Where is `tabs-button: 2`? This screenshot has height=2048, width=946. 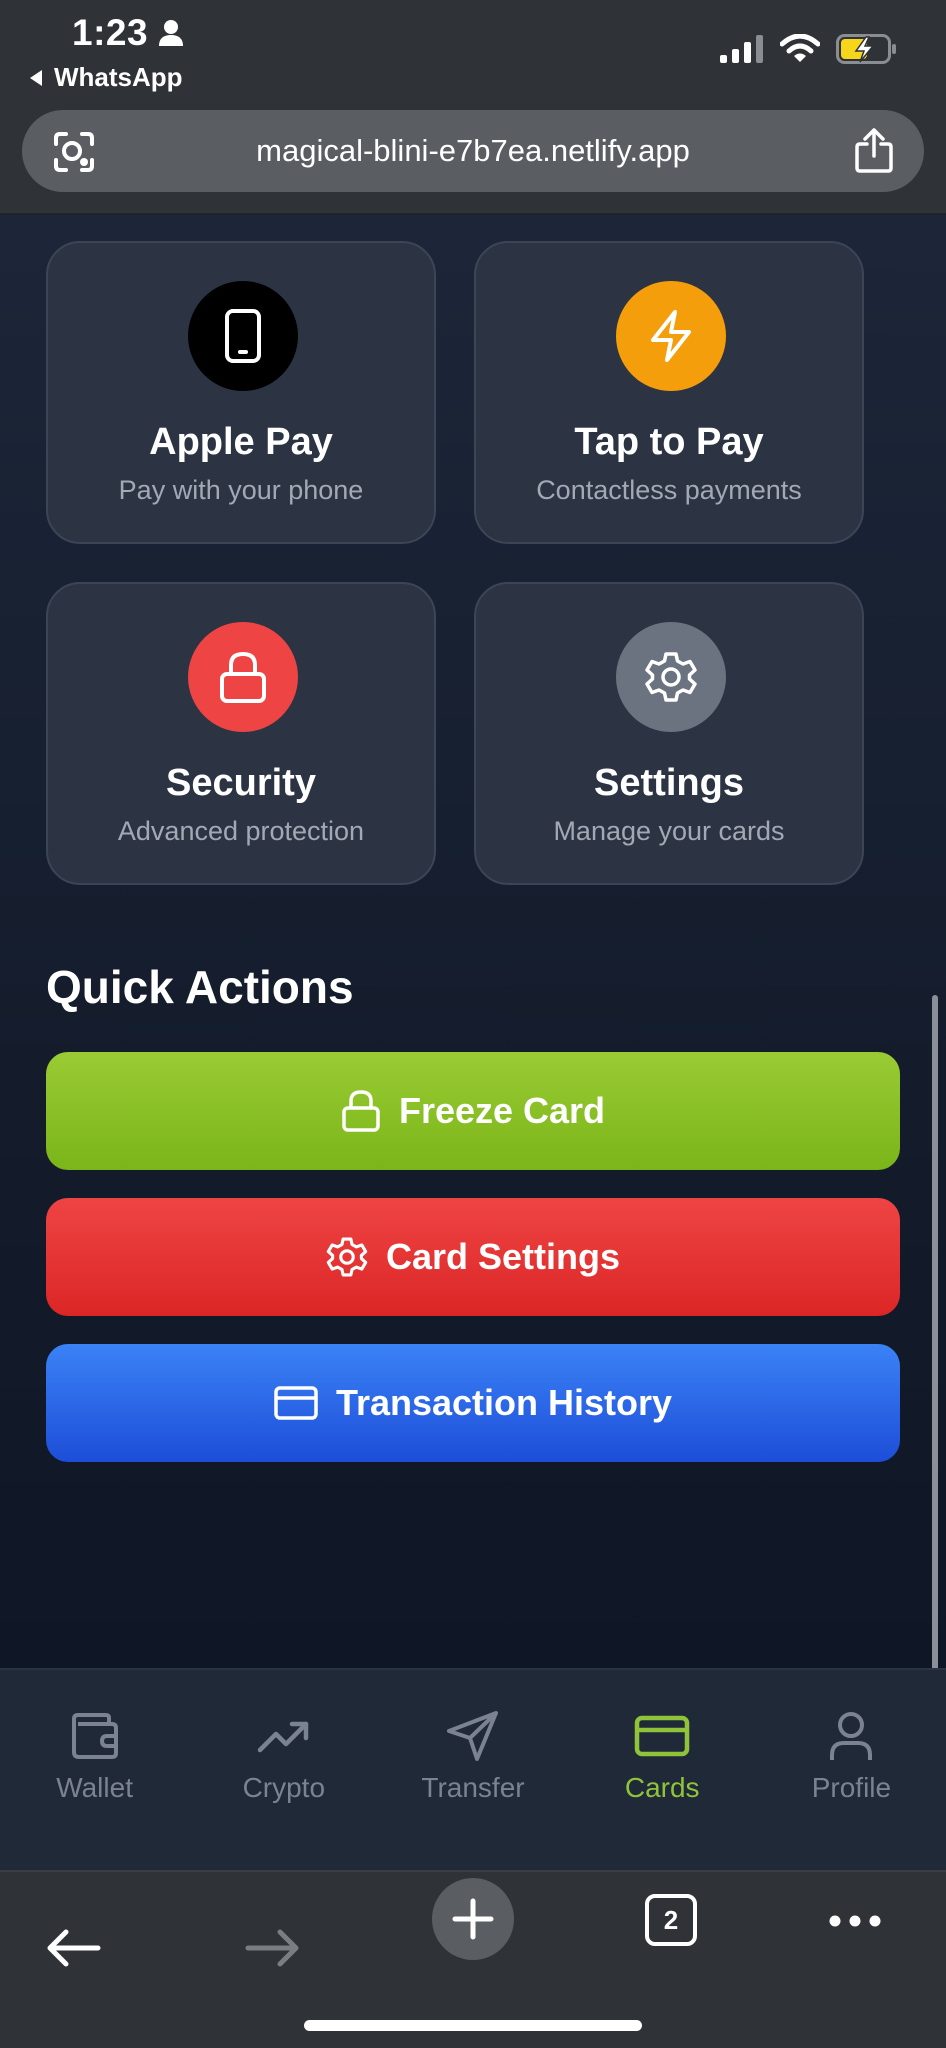
tabs-button: 2 is located at coordinates (671, 1920).